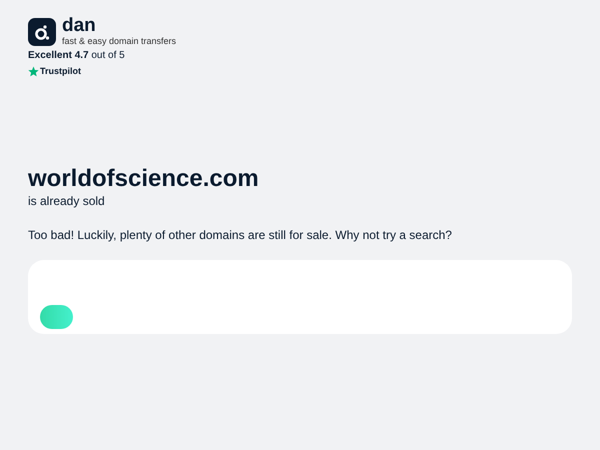 This screenshot has width=600, height=450. I want to click on brand-name: dan, so click(79, 26).